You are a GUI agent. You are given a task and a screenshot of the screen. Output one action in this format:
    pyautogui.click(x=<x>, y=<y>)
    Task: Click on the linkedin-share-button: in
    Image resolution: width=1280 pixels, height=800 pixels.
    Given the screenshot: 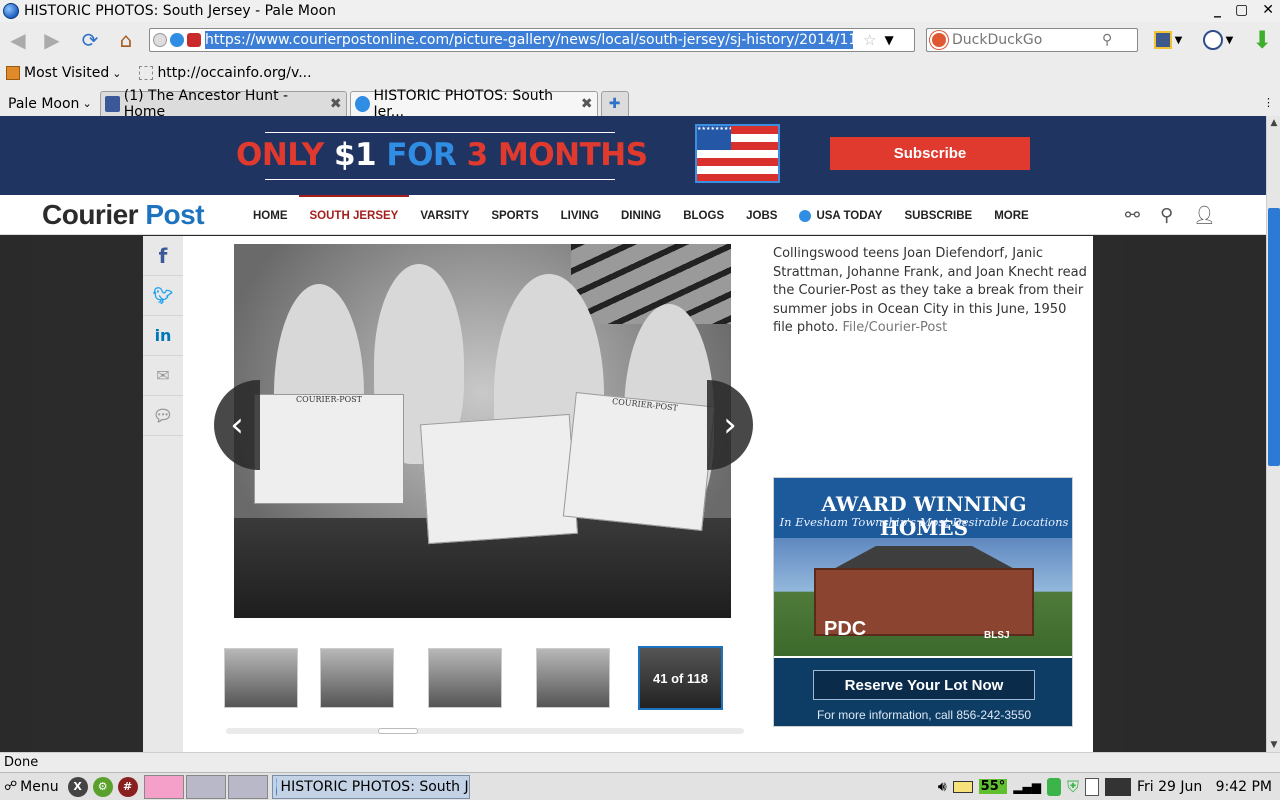 What is the action you would take?
    pyautogui.click(x=163, y=336)
    